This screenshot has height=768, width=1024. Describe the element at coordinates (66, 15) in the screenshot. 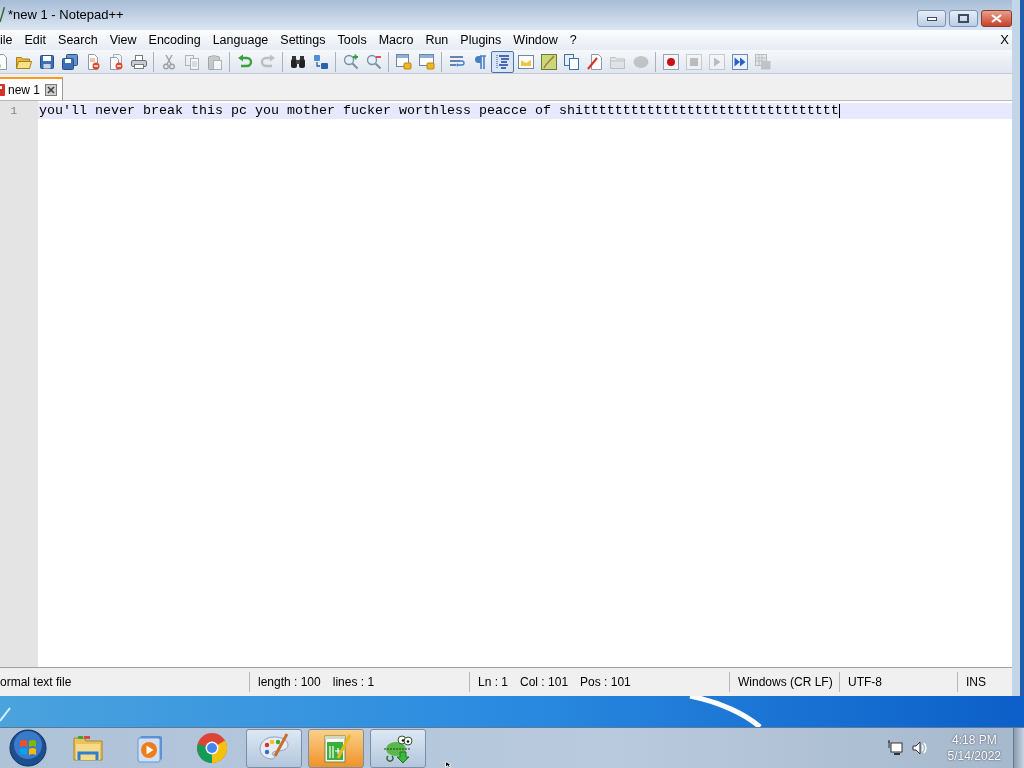

I see `window-title: *new 1 - Notepad++` at that location.